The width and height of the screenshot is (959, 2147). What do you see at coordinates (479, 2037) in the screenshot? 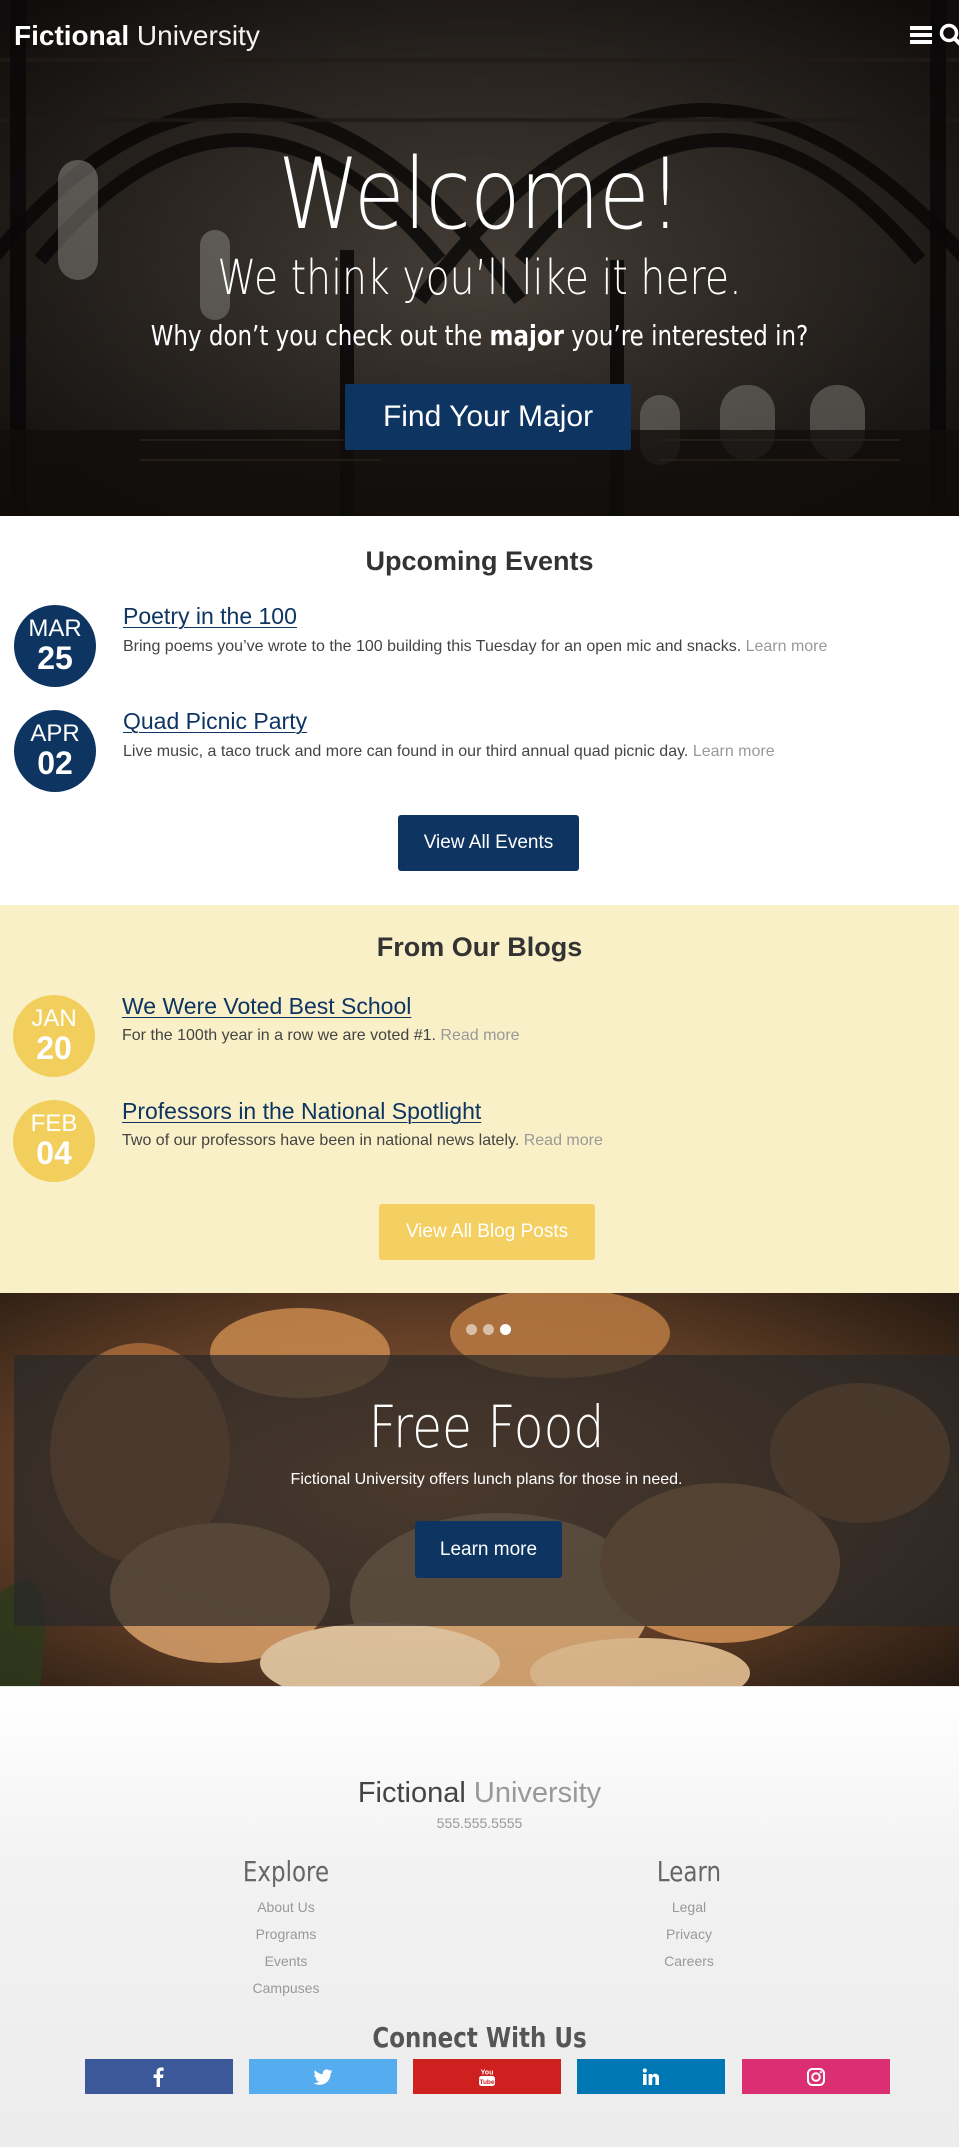
I see `connect-with-us-title: Connect With Us` at bounding box center [479, 2037].